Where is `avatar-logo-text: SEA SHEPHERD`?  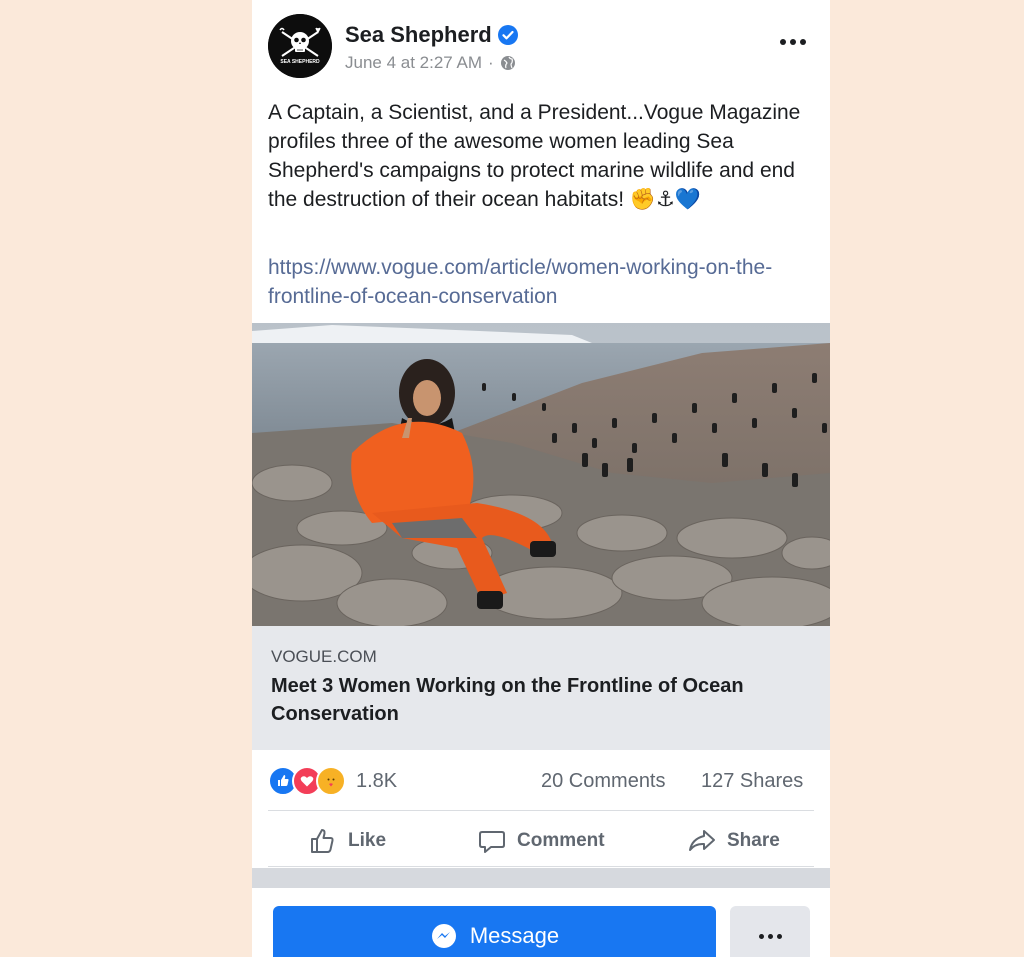 avatar-logo-text: SEA SHEPHERD is located at coordinates (300, 62).